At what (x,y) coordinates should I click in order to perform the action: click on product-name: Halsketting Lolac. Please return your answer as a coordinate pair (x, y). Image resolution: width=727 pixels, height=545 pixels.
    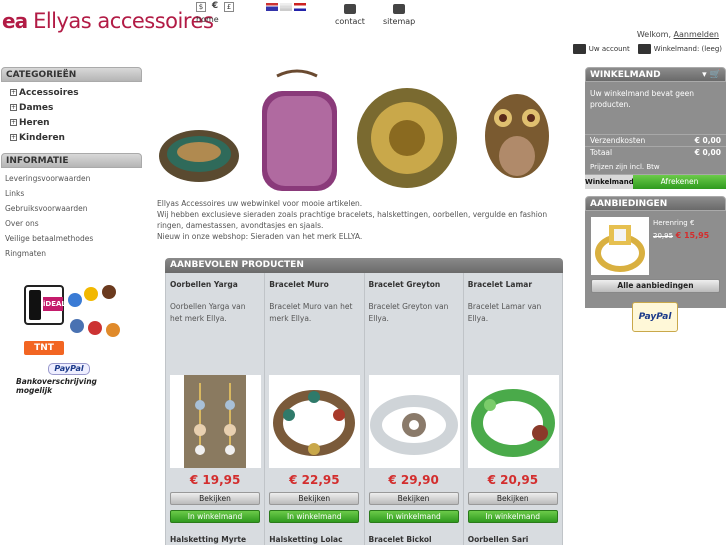
    Looking at the image, I should click on (305, 539).